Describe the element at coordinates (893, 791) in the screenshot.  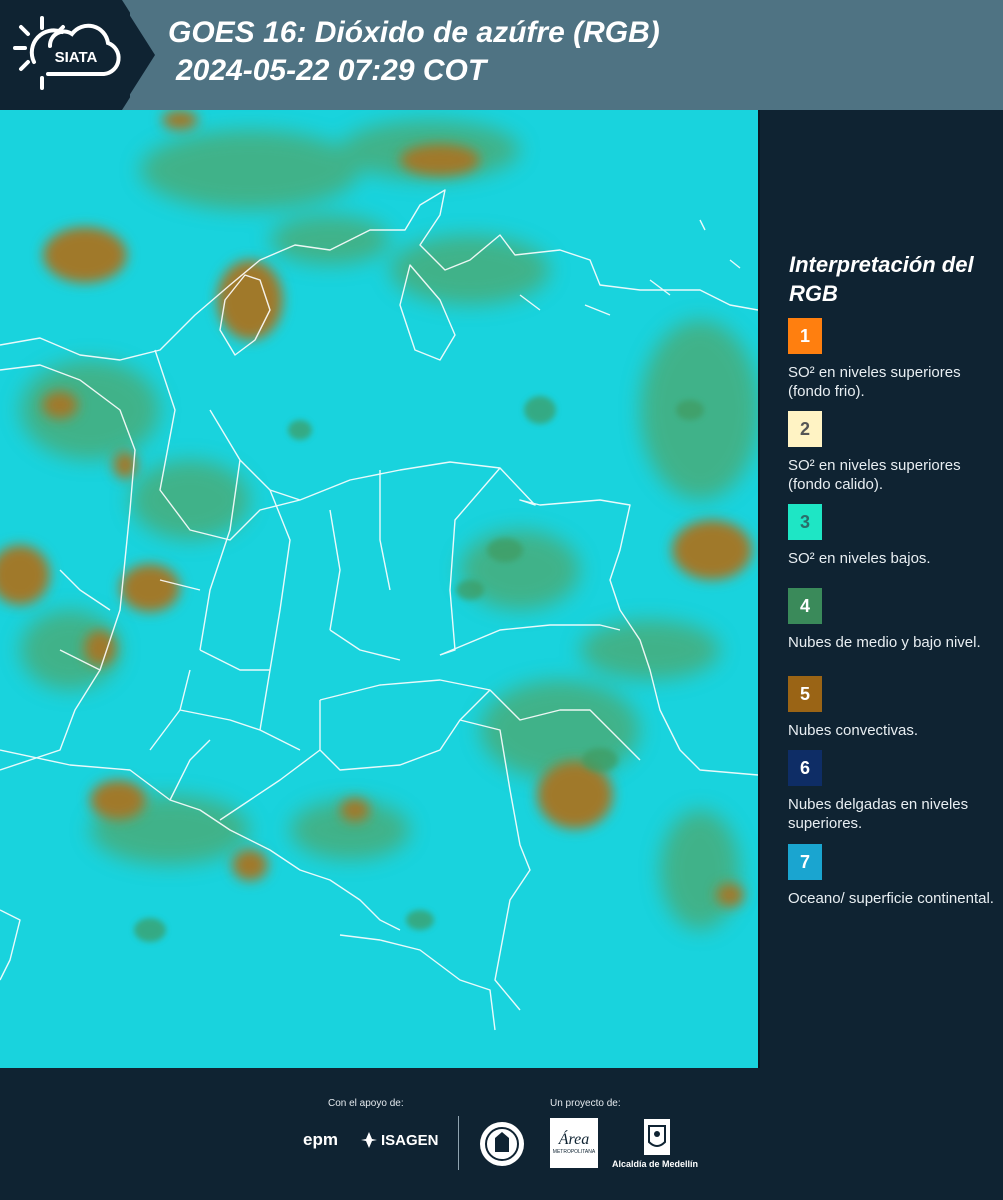
I see `legend-item: 6 Nubes delgadas en niveles superiores.` at that location.